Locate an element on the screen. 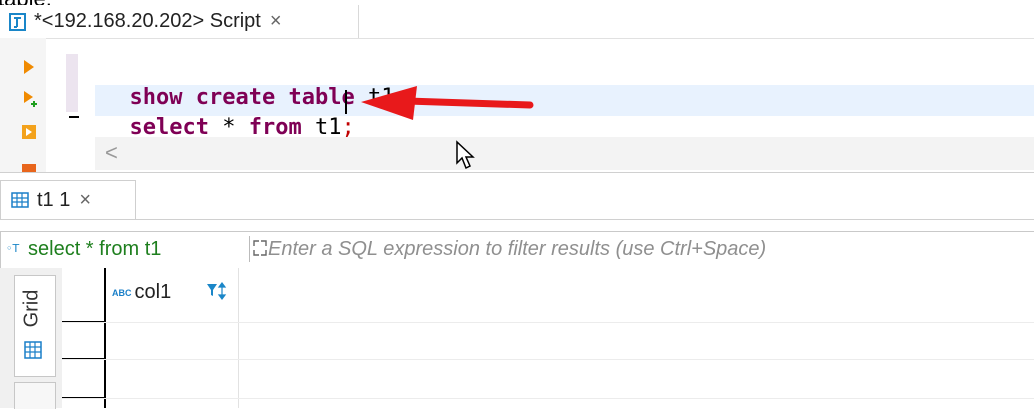 Image resolution: width=1034 pixels, height=409 pixels. horizontal-scrollbar is located at coordinates (564, 153).